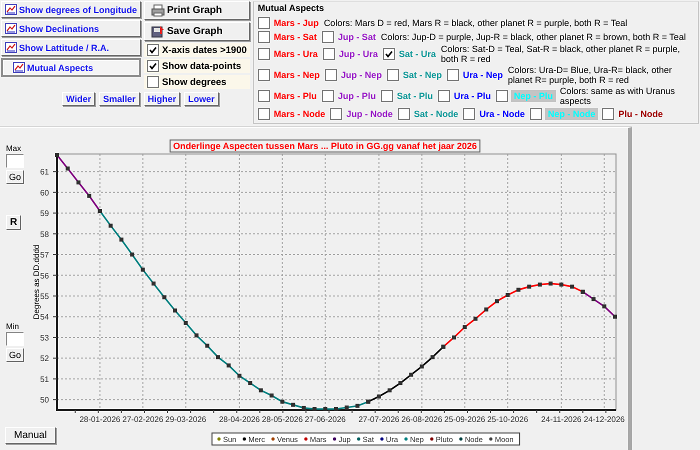 The height and width of the screenshot is (450, 700). What do you see at coordinates (436, 113) in the screenshot?
I see `checkbox-label: Sat - Node` at bounding box center [436, 113].